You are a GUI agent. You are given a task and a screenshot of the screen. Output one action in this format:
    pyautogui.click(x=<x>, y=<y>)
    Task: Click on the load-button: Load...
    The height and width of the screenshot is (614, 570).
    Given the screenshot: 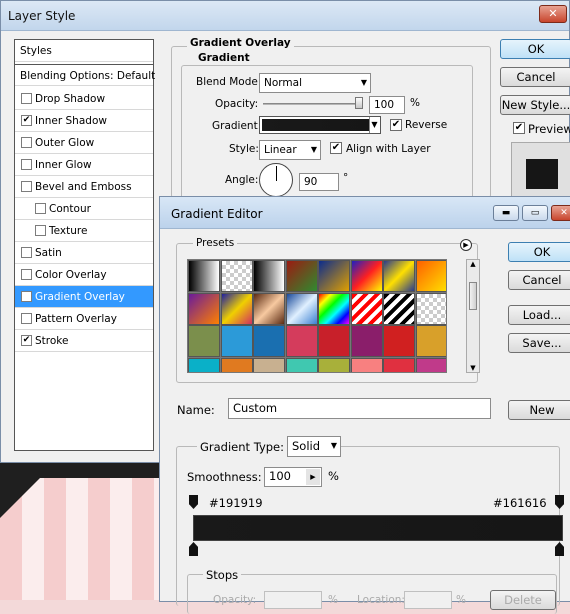 What is the action you would take?
    pyautogui.click(x=539, y=315)
    